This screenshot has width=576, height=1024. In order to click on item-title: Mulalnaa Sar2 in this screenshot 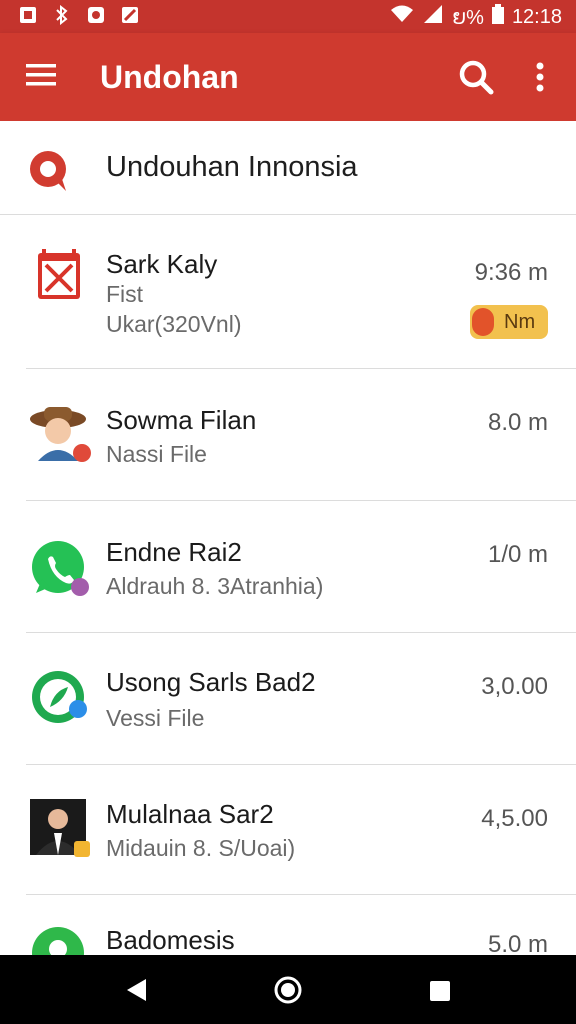, I will do `click(190, 814)`.